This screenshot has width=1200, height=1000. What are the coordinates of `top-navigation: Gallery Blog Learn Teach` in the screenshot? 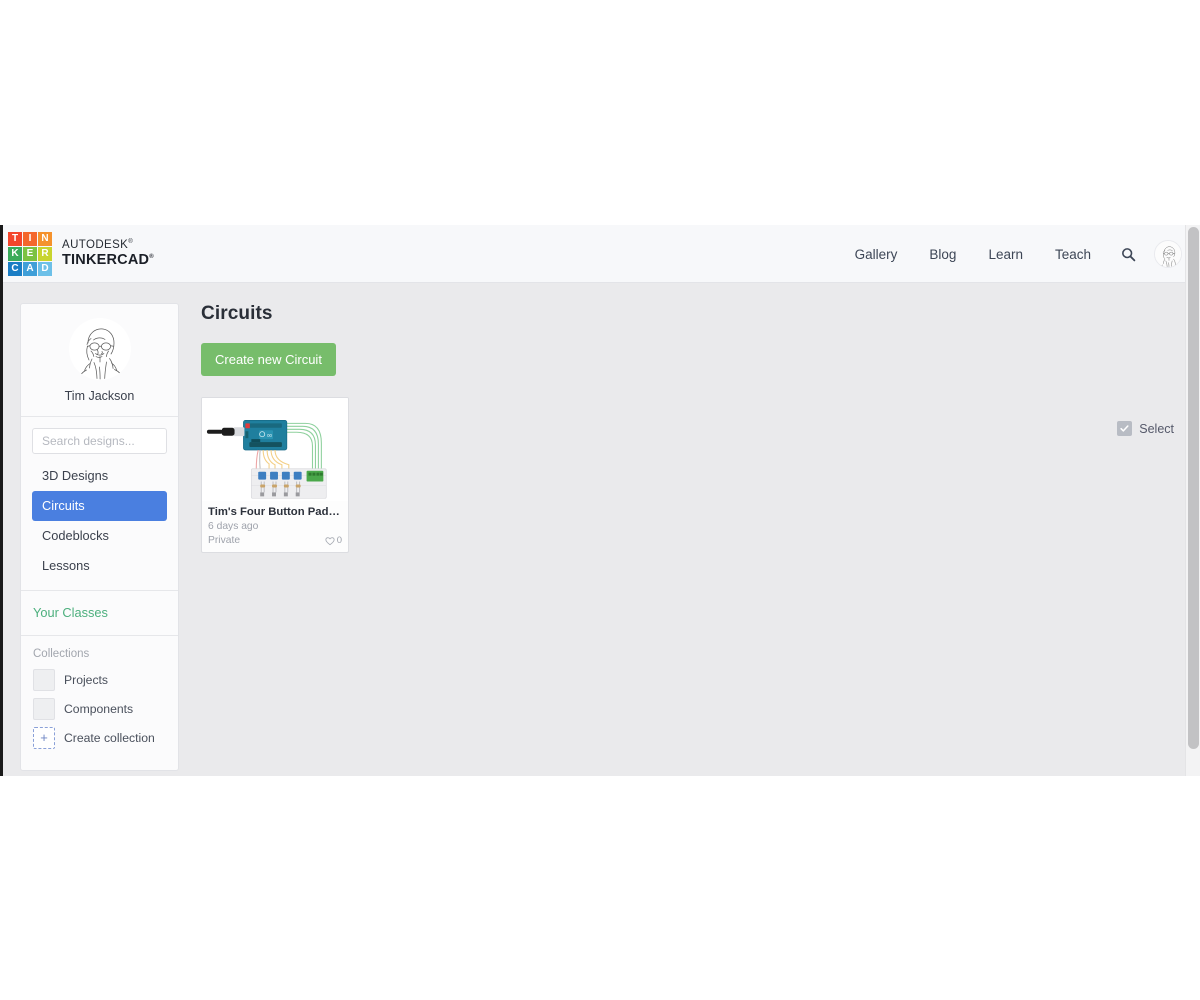 It's located at (1010, 254).